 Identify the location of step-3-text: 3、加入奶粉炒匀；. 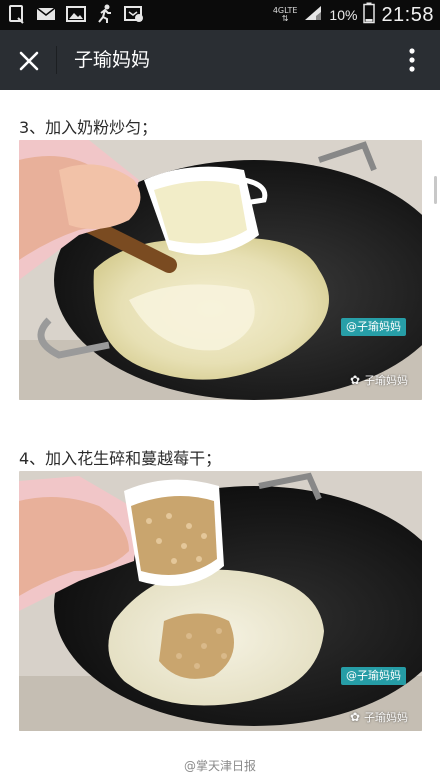
(88, 127).